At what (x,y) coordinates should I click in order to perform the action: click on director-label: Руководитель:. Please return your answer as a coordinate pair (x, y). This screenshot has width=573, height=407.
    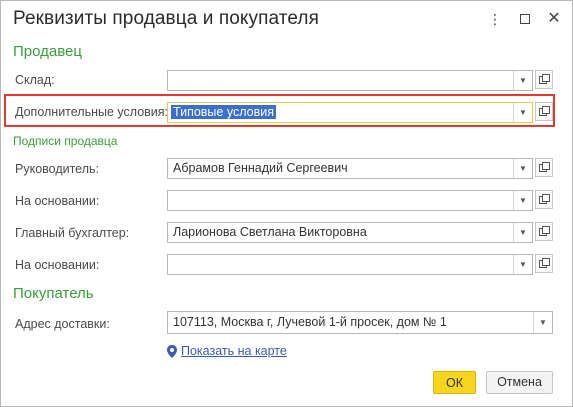
    Looking at the image, I should click on (57, 169).